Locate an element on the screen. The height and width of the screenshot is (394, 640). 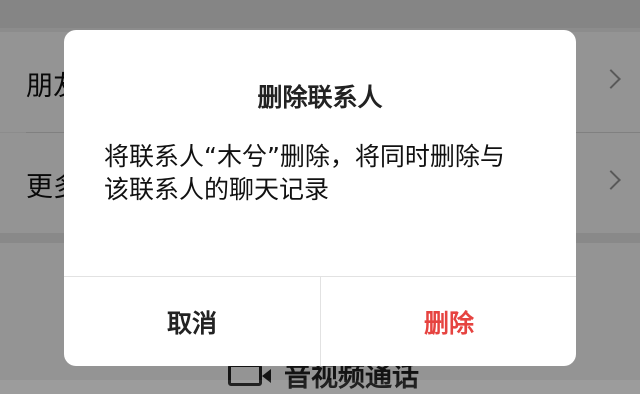
cancel-button: 取消 is located at coordinates (192, 321).